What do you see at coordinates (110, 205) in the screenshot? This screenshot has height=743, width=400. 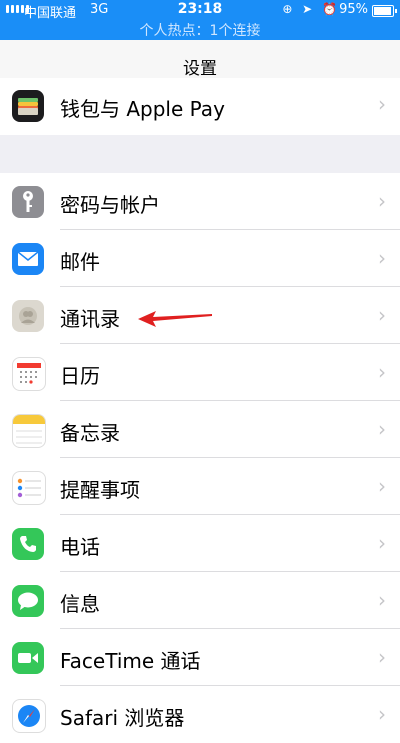 I see `settings-row-label: 密码与帐户` at bounding box center [110, 205].